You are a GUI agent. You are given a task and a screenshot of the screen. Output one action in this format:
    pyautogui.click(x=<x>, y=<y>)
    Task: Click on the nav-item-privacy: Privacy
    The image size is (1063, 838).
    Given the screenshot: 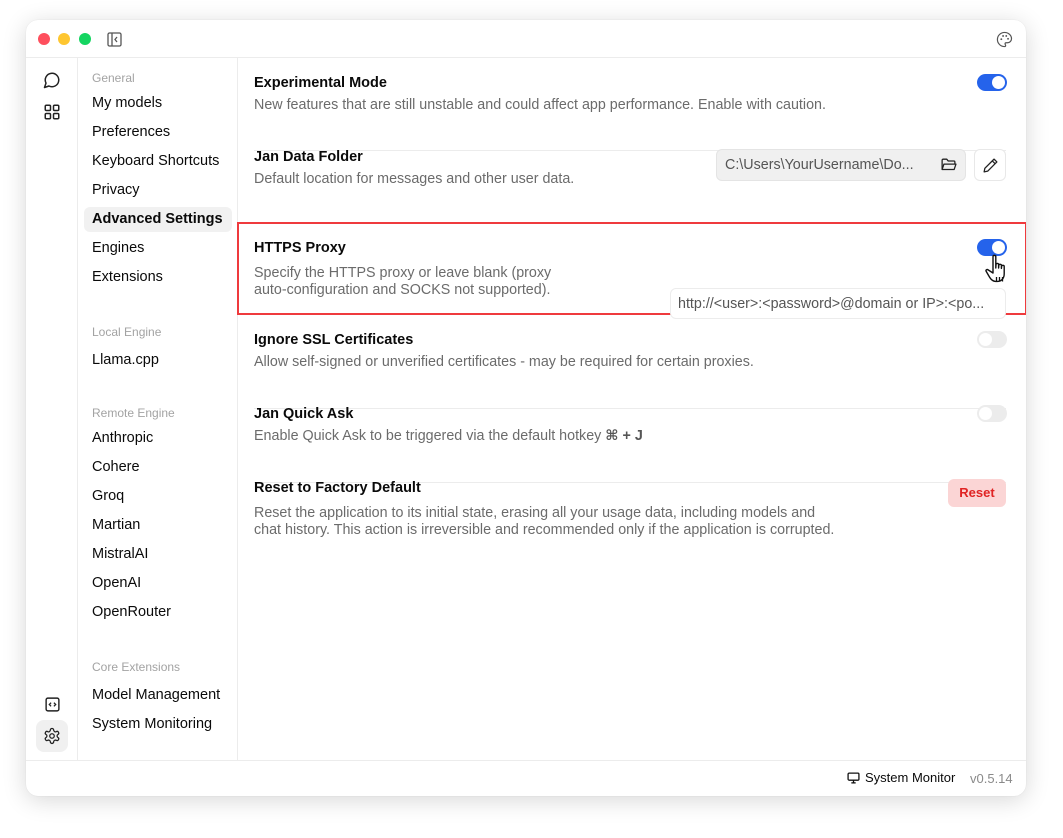 What is the action you would take?
    pyautogui.click(x=158, y=190)
    